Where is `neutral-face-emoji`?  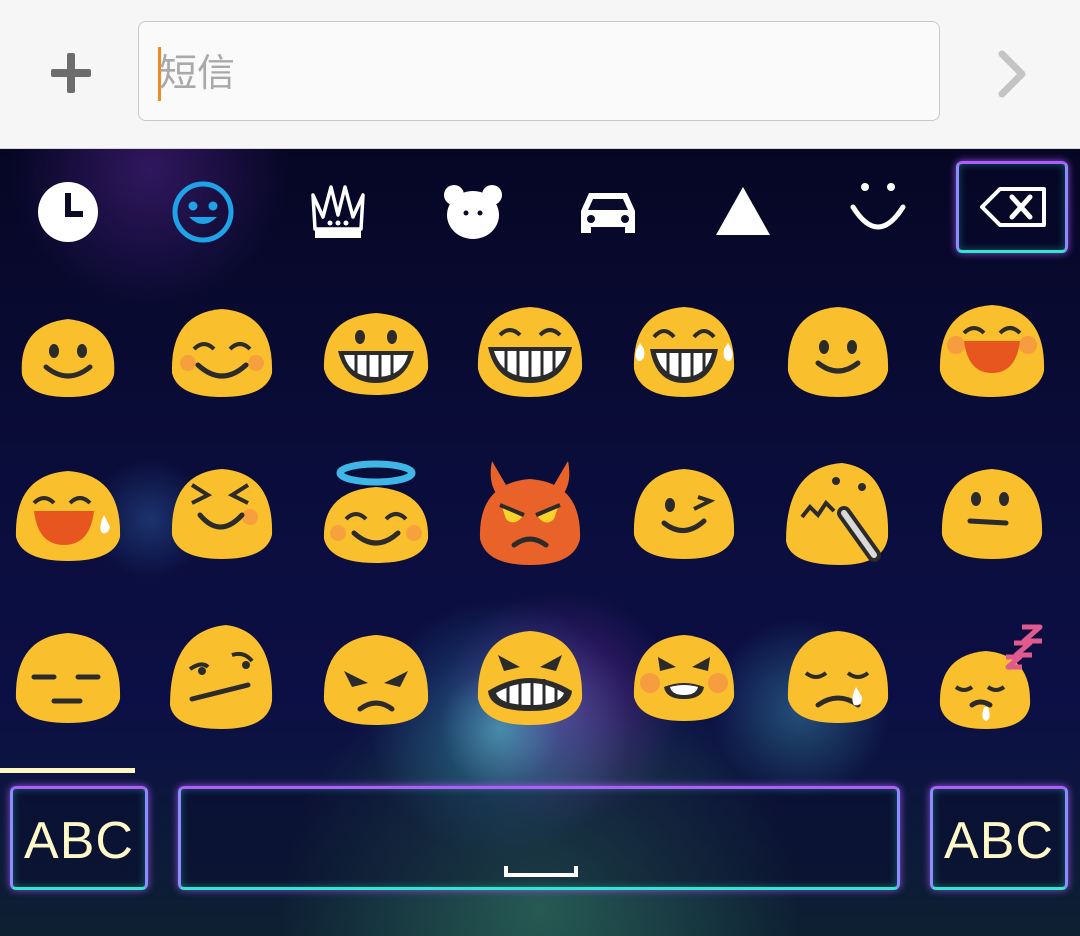 neutral-face-emoji is located at coordinates (992, 512).